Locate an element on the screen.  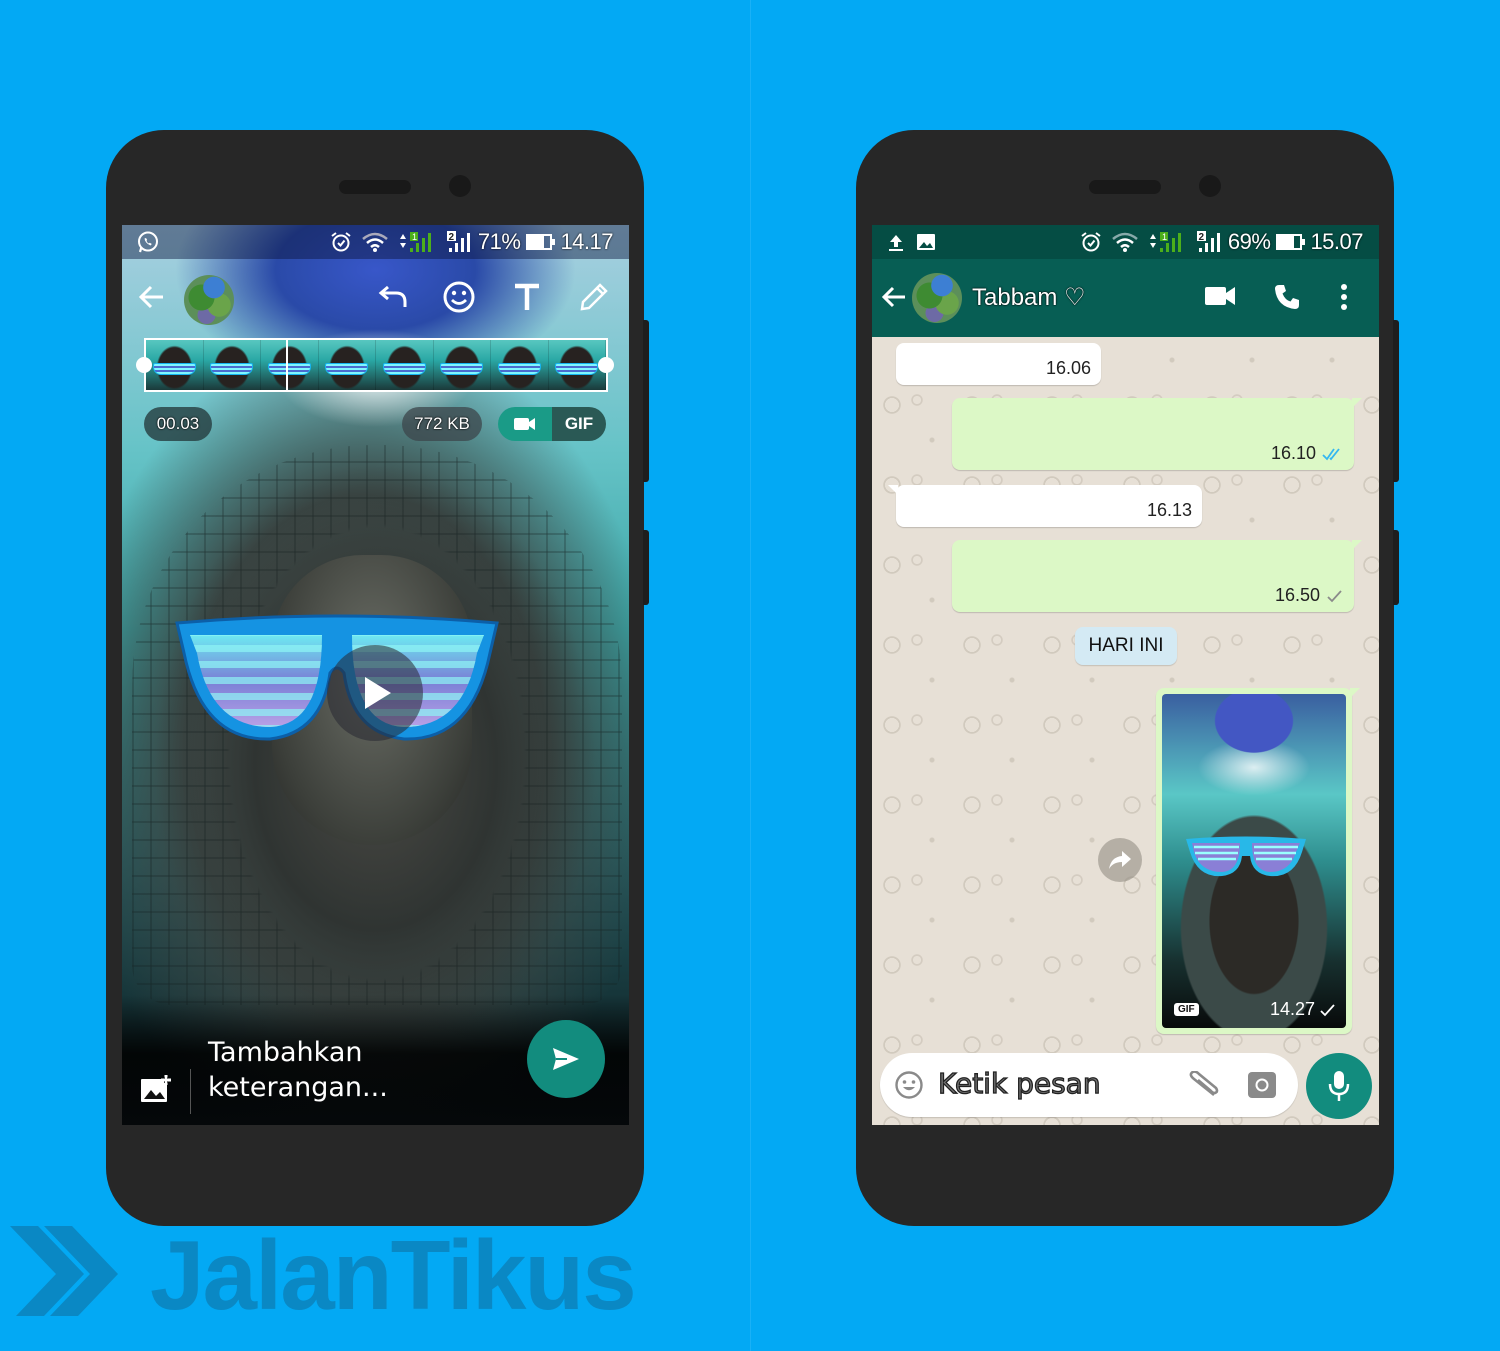
text-icon is located at coordinates (527, 296).